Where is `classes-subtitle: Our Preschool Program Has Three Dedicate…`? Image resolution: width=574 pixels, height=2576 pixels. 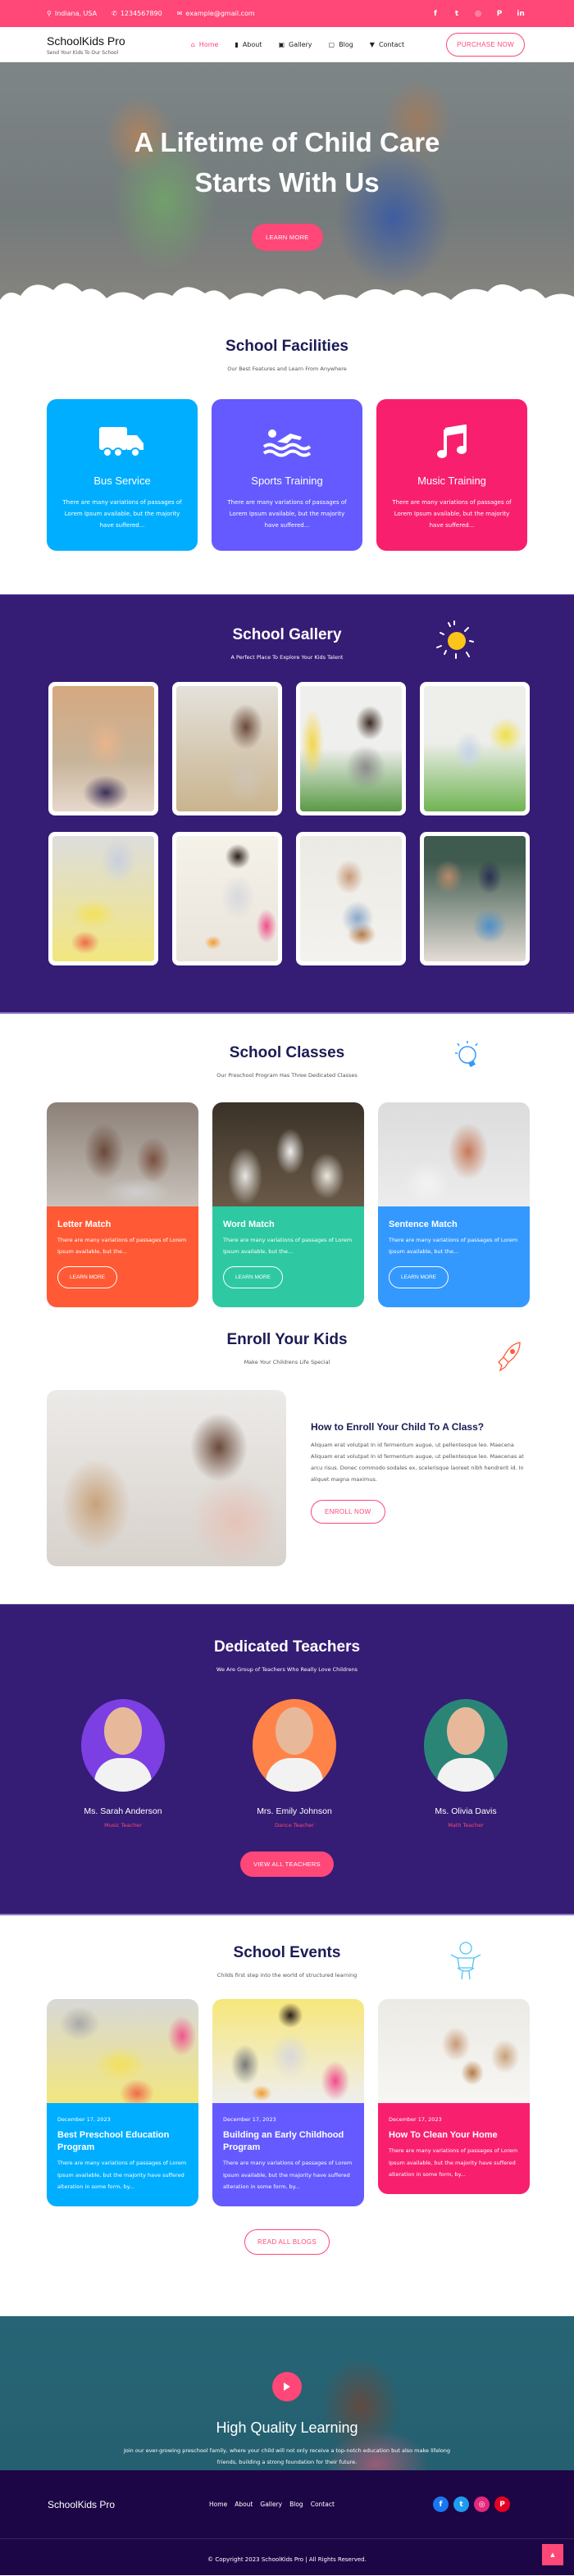
classes-subtitle: Our Preschool Program Has Three Dedicate… is located at coordinates (287, 1075).